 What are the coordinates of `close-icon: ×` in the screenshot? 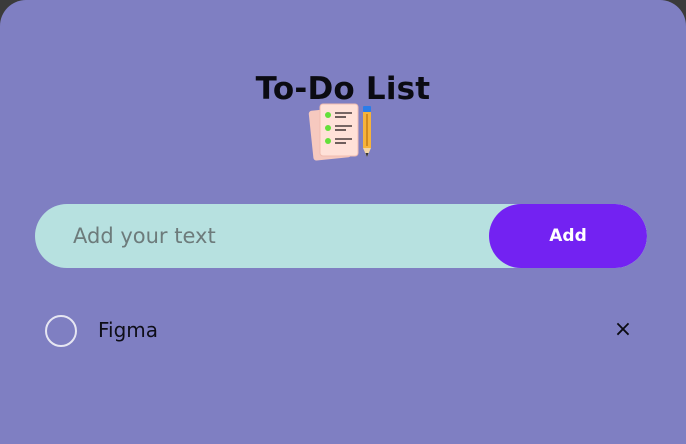 It's located at (623, 330).